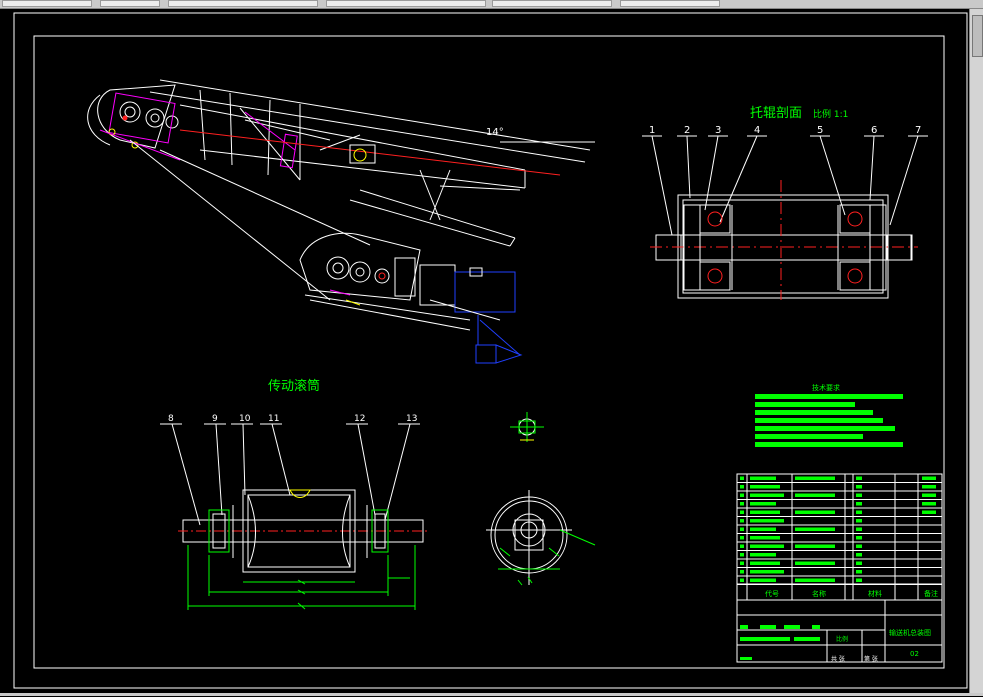  Describe the element at coordinates (652, 130) in the screenshot. I see `idler-balloon: 1` at that location.